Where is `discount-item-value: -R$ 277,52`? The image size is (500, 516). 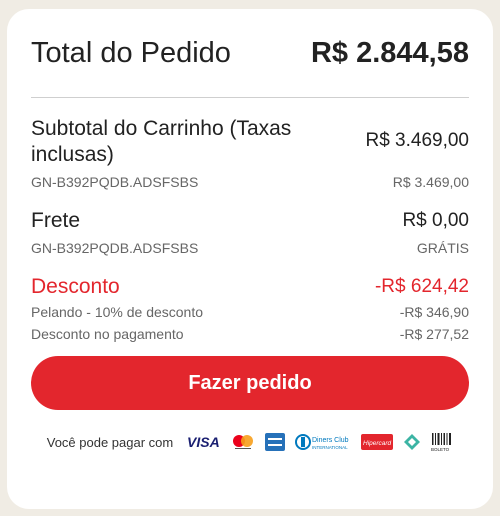 discount-item-value: -R$ 277,52 is located at coordinates (434, 334).